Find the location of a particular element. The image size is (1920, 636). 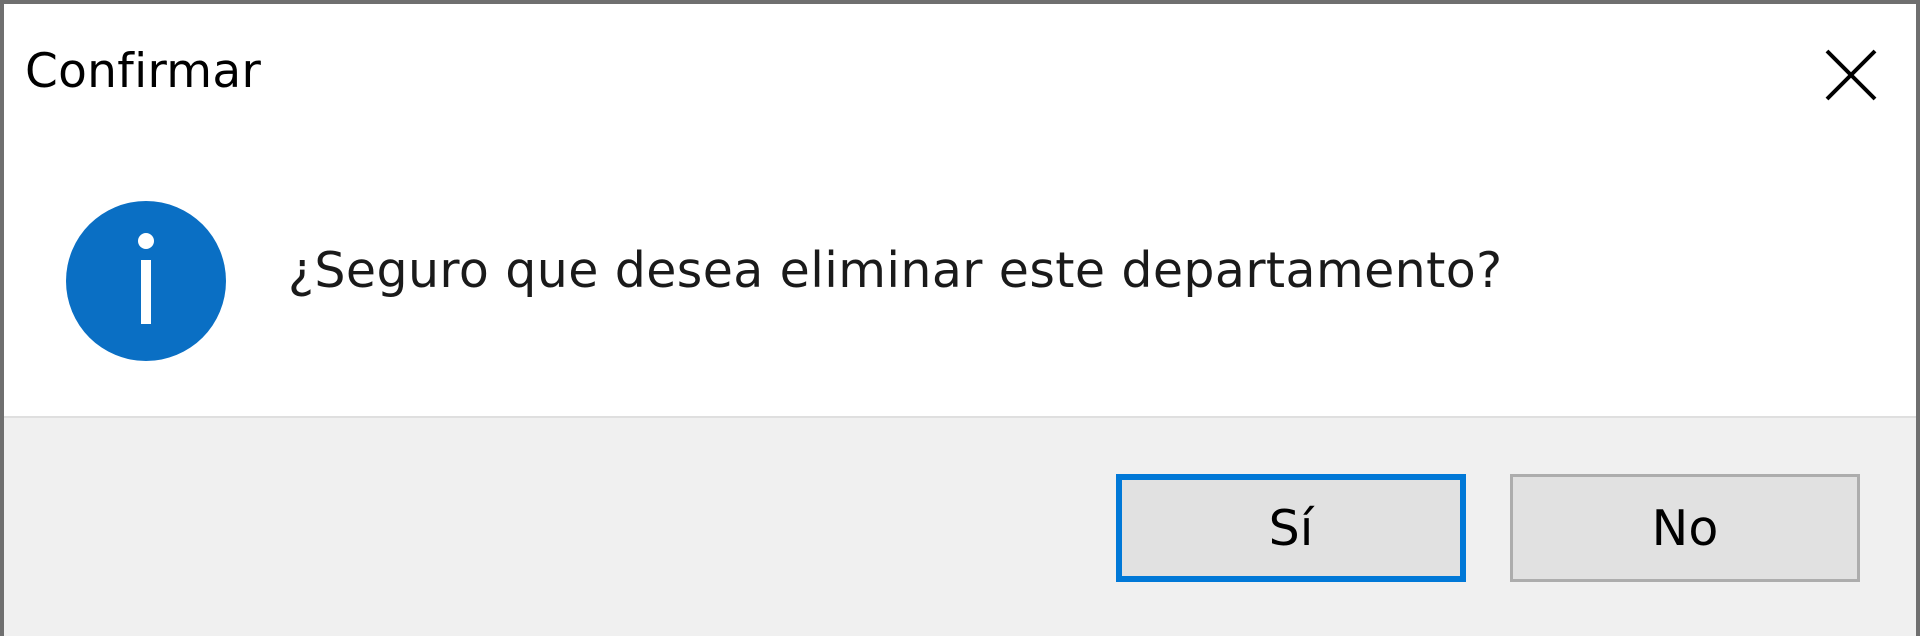

dialog-title: Confirmar is located at coordinates (143, 71).